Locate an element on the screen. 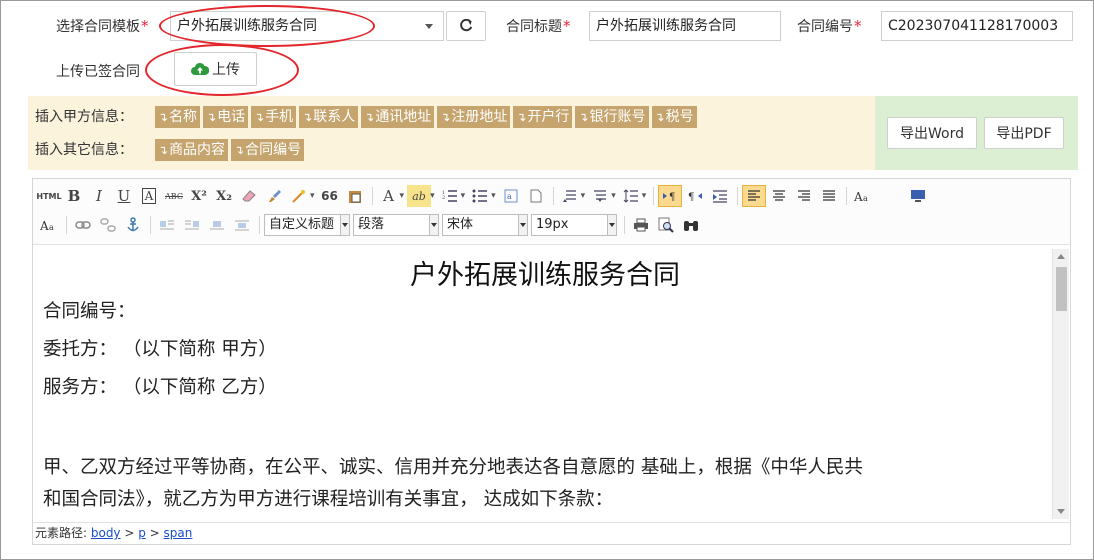 This screenshot has height=560, width=1094. align-center-button is located at coordinates (779, 196).